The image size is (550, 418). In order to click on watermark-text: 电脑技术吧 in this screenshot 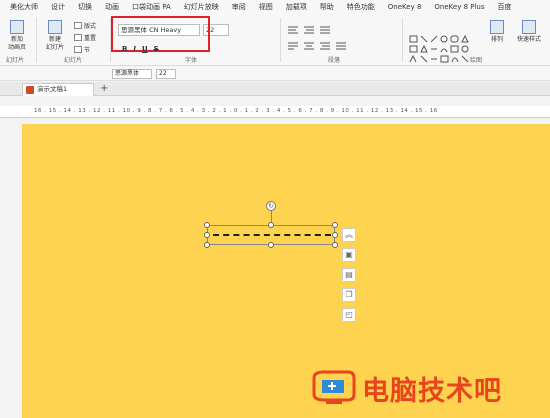, I will do `click(432, 391)`.